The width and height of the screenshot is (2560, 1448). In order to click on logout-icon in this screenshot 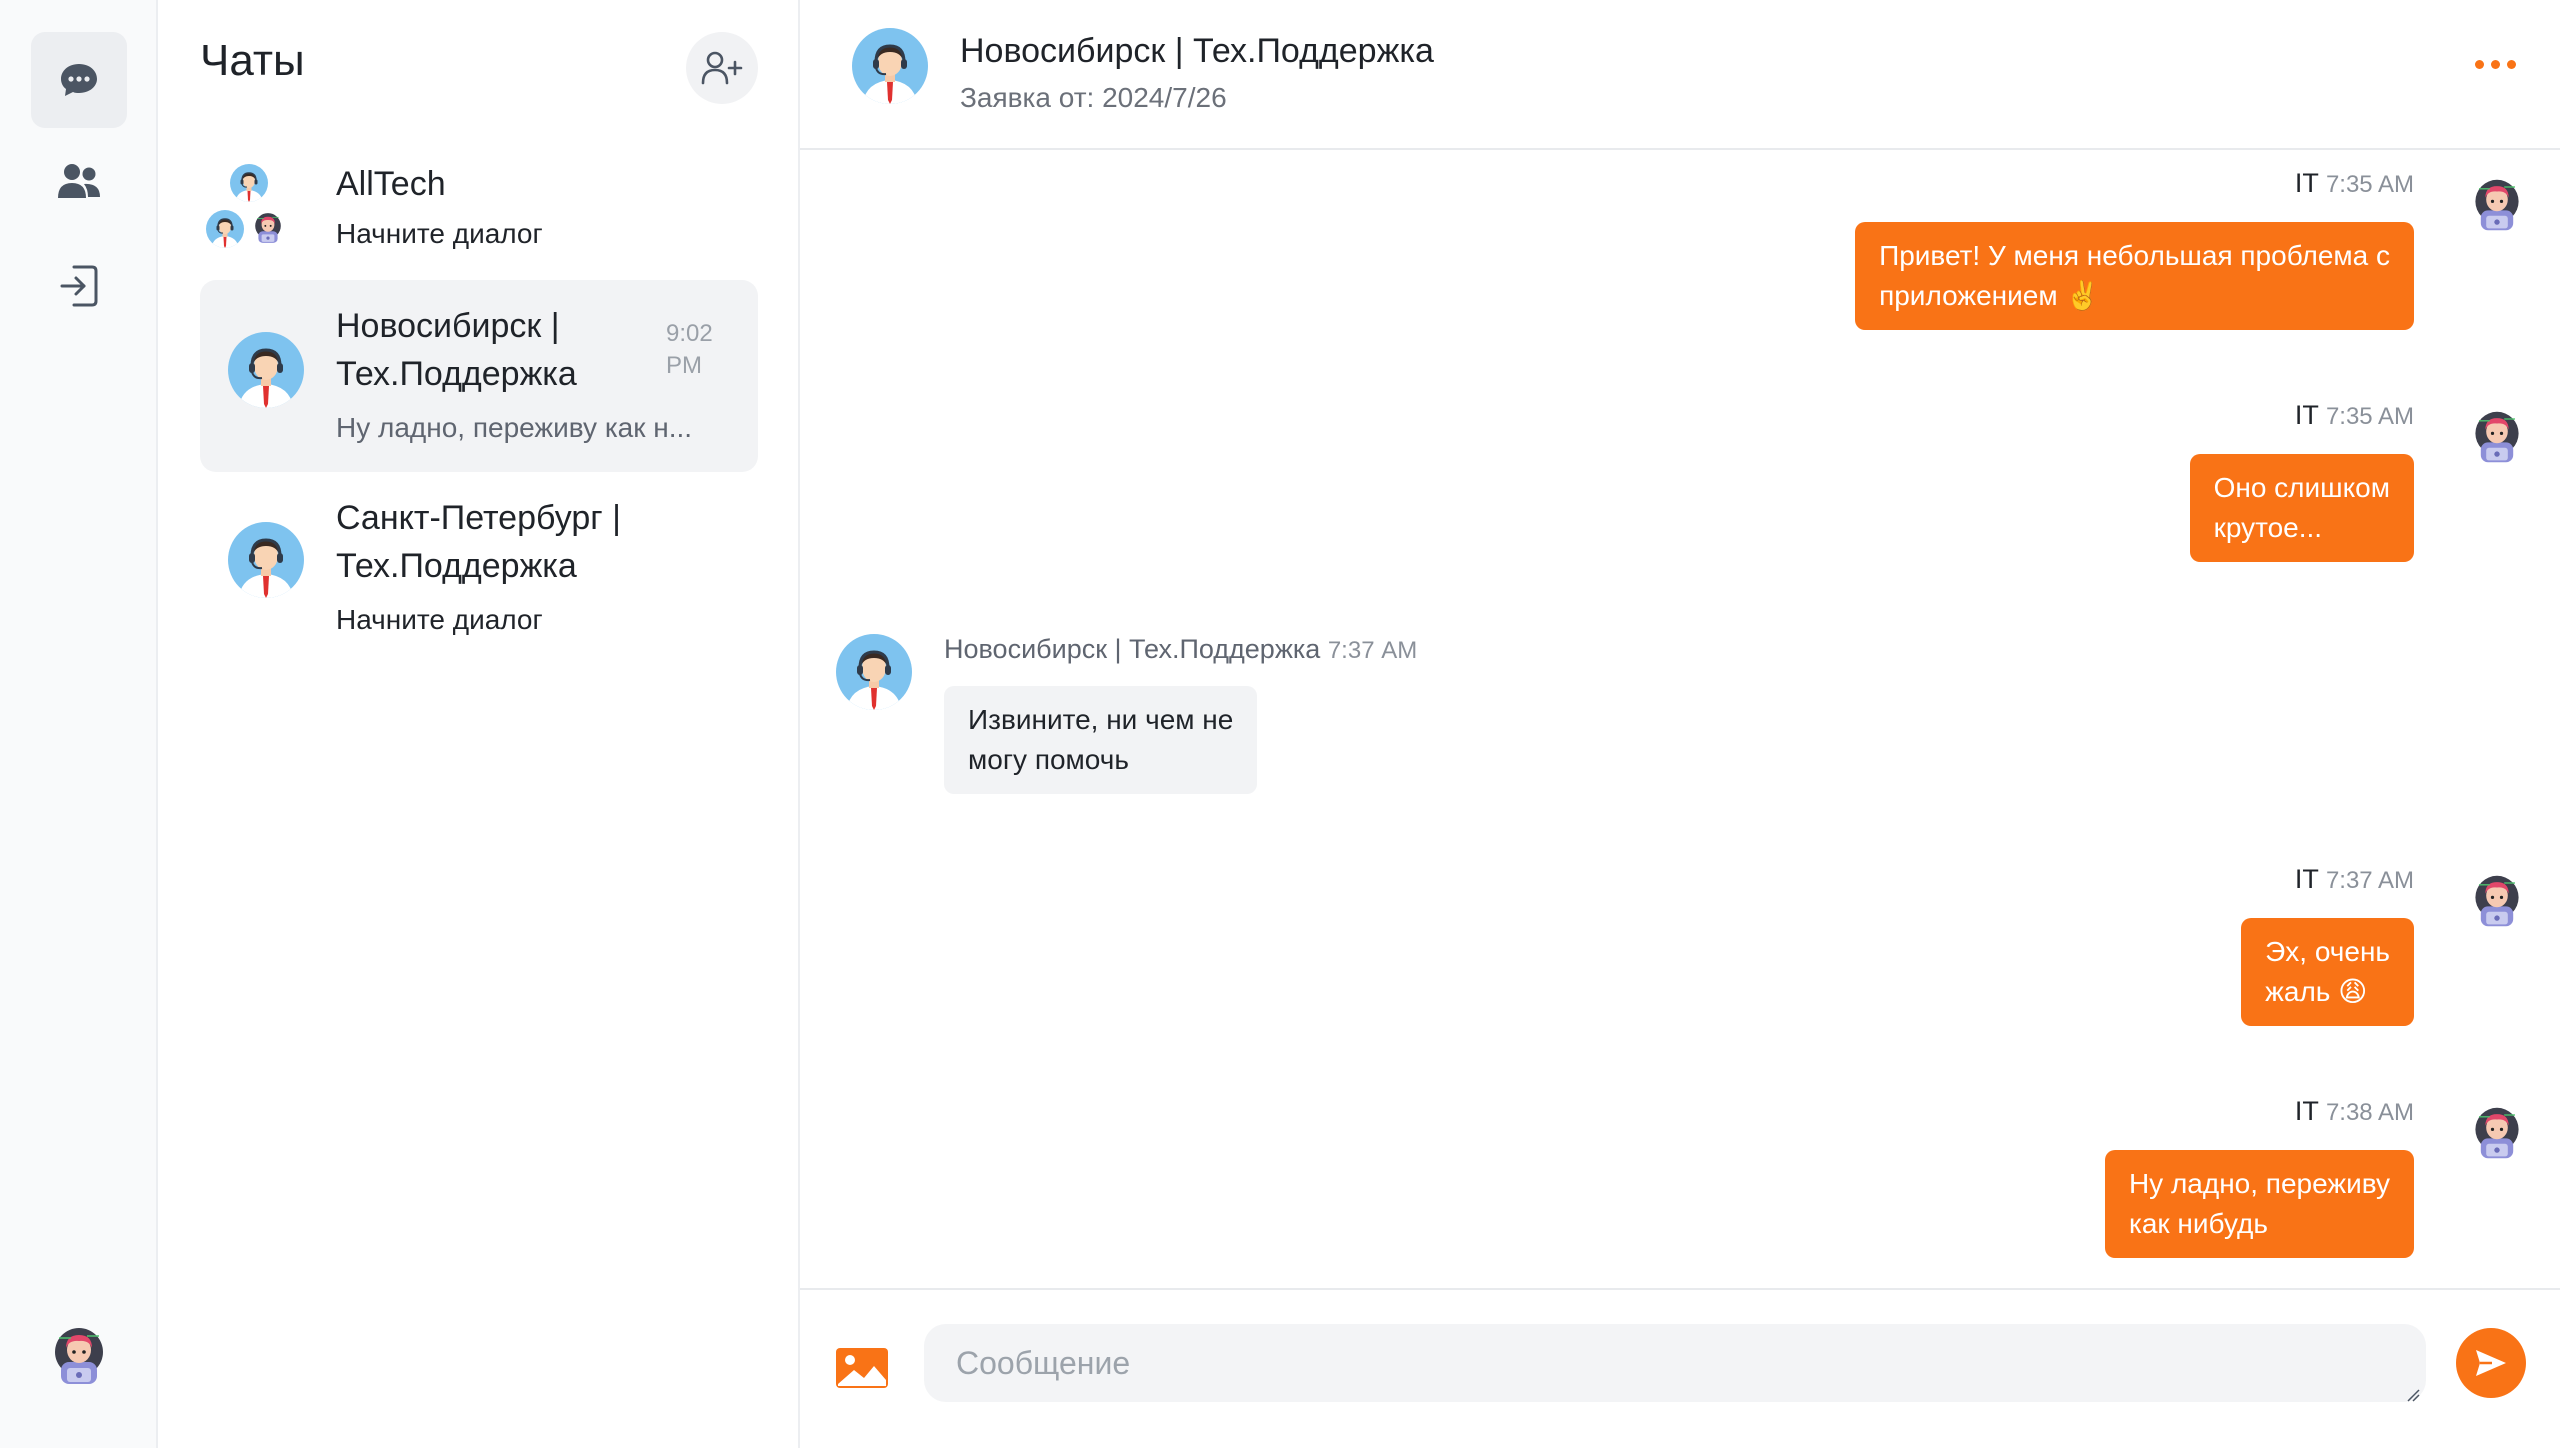, I will do `click(79, 286)`.